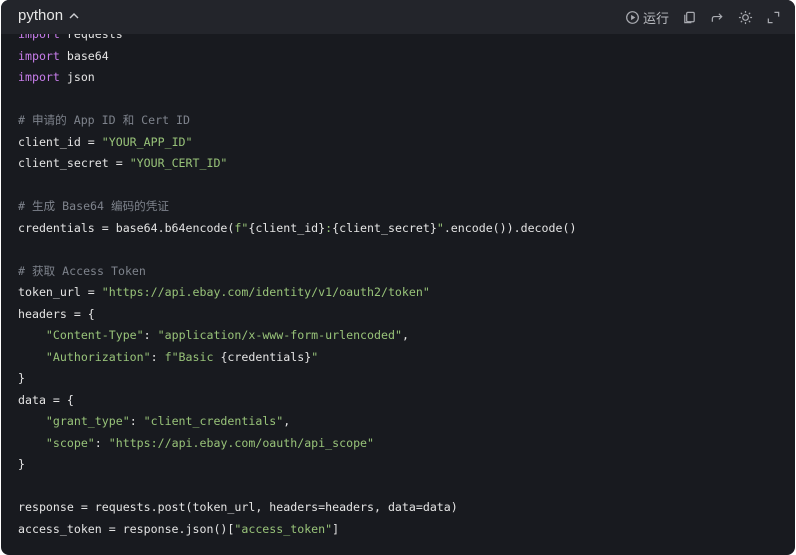 The width and height of the screenshot is (796, 555). I want to click on code-token: "application/x-www-form-urlencoded", so click(279, 335).